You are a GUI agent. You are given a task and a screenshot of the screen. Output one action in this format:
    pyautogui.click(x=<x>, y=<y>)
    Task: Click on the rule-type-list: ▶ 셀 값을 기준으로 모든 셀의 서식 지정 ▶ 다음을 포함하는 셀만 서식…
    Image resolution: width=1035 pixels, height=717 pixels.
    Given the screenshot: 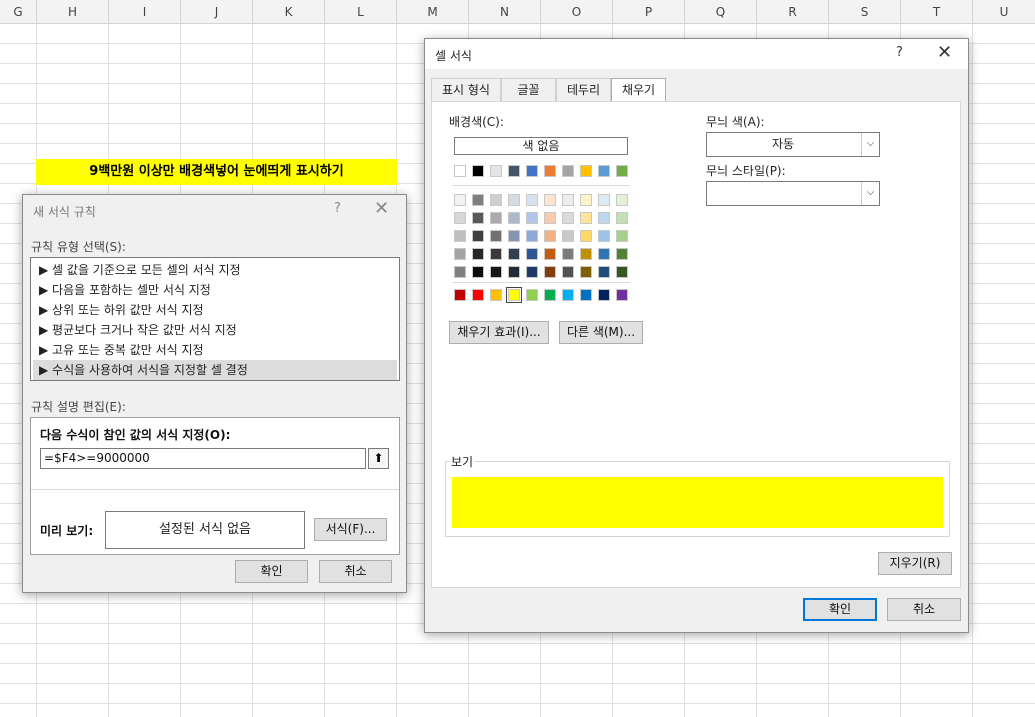 What is the action you would take?
    pyautogui.click(x=215, y=319)
    